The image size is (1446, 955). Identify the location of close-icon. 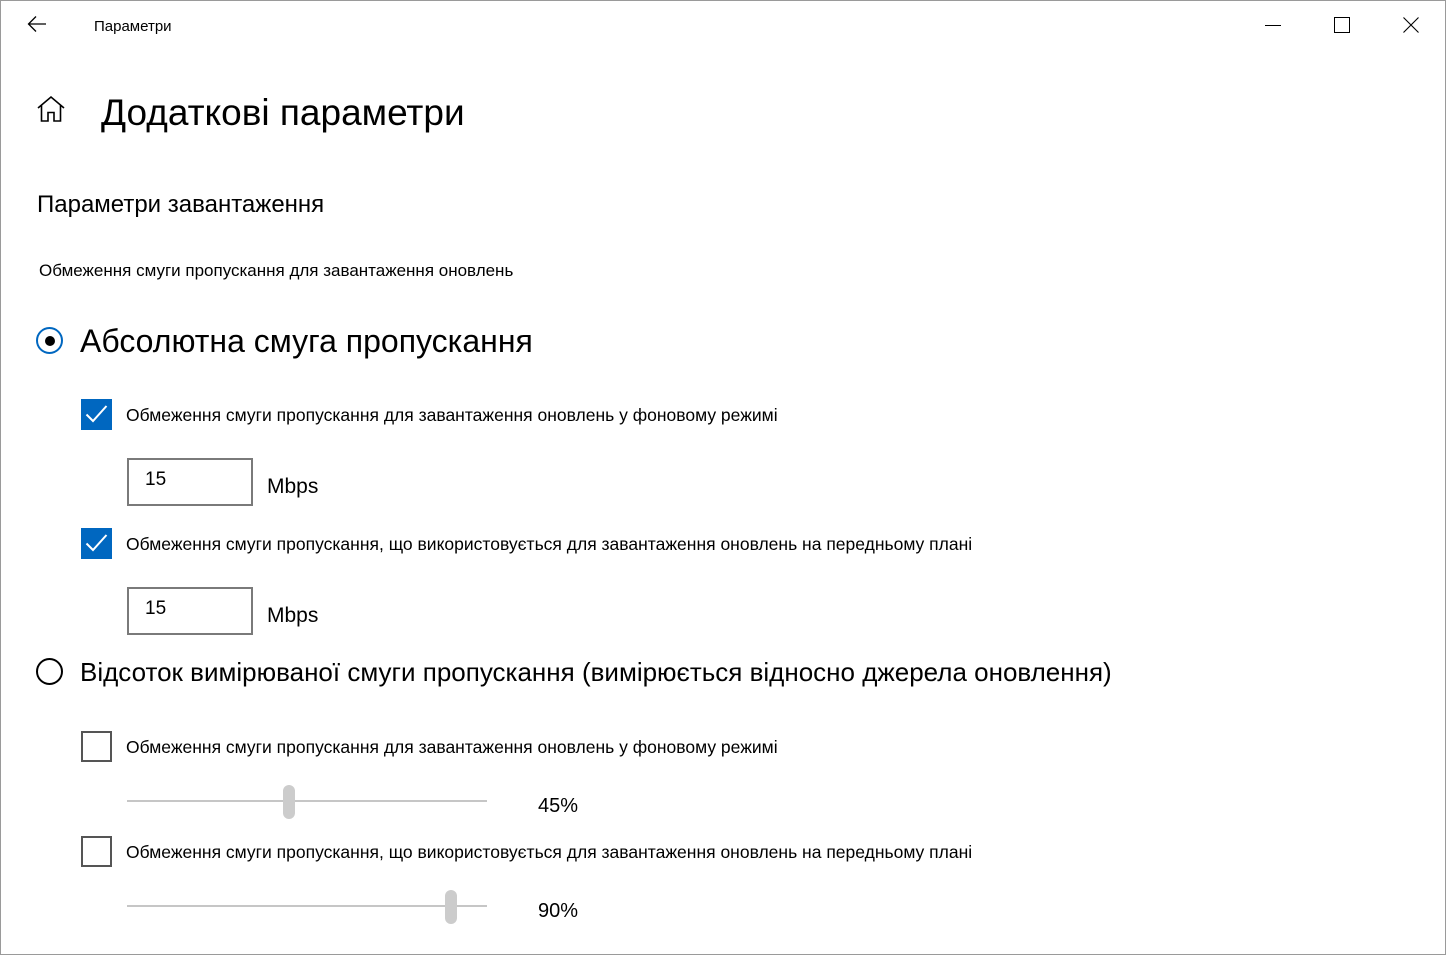
(1411, 25).